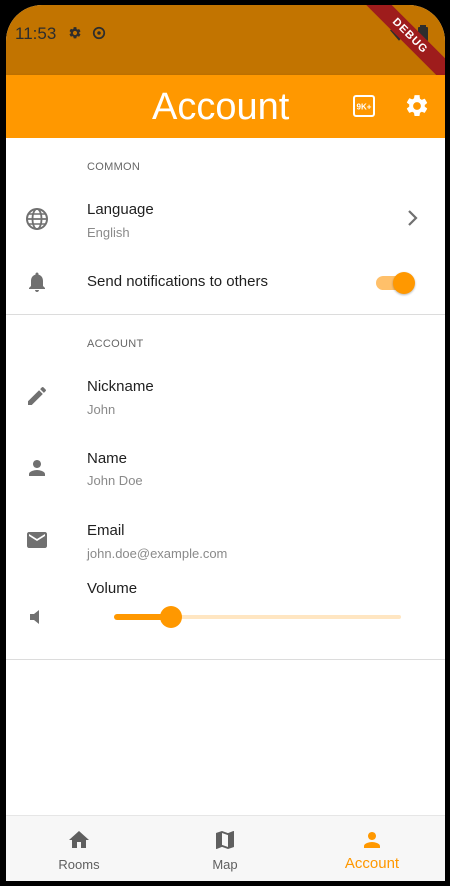 Image resolution: width=450 pixels, height=886 pixels. I want to click on nav-item-map: Map, so click(225, 848).